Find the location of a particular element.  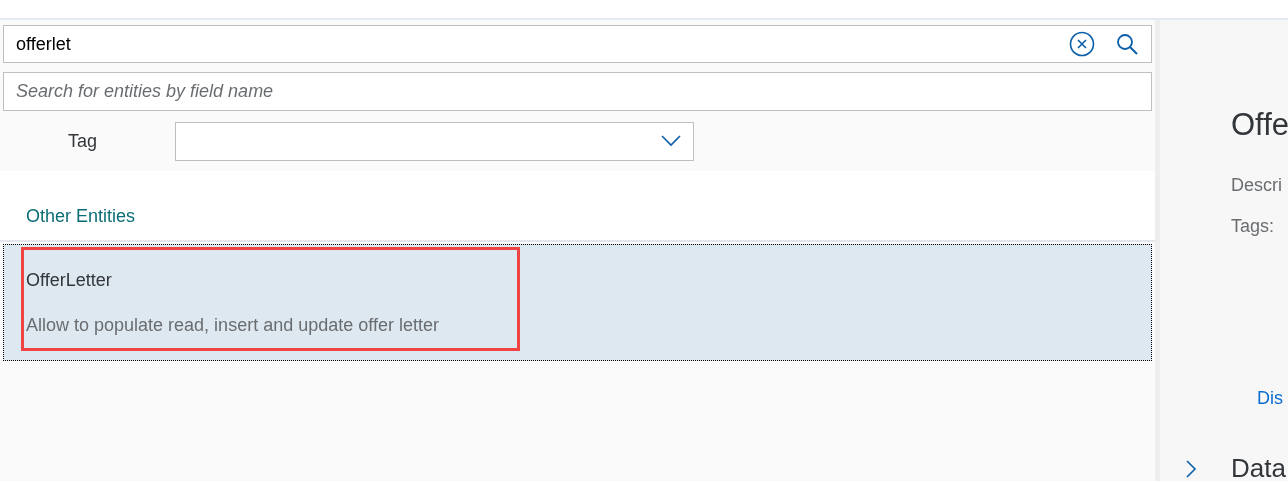

search-field: offerlet is located at coordinates (577, 44).